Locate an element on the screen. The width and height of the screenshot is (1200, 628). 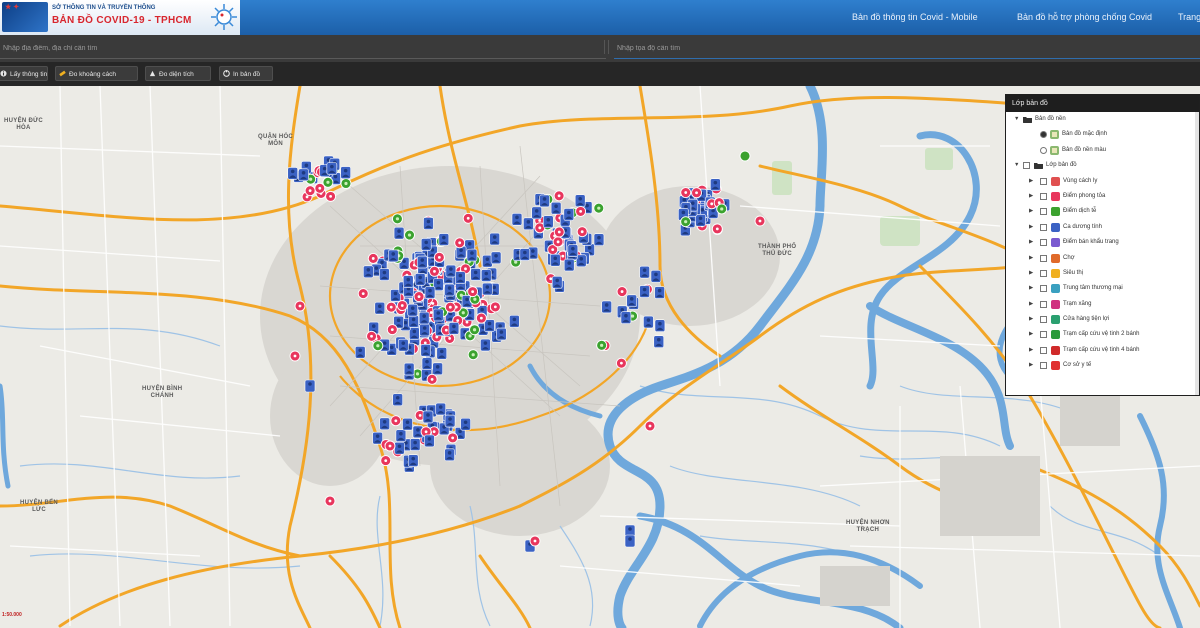
print-map-button: In bản đồ is located at coordinates (246, 73).